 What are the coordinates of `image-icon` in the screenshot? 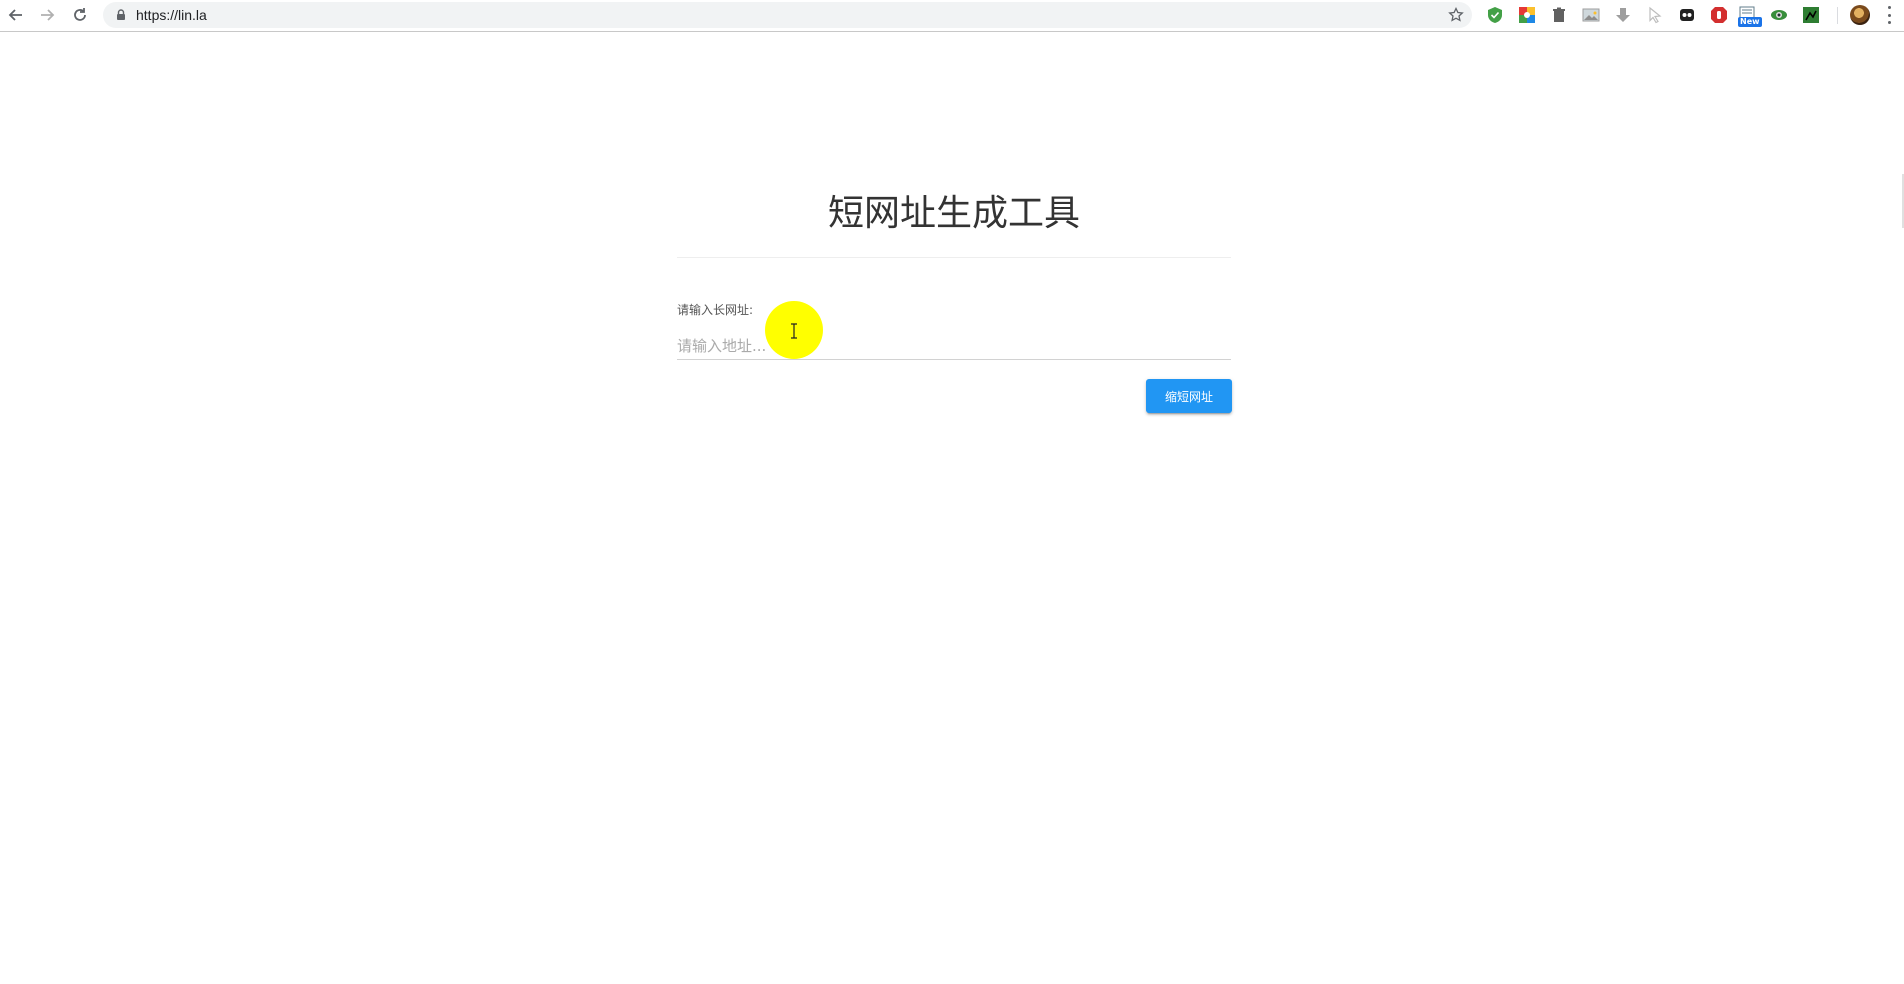 It's located at (1591, 15).